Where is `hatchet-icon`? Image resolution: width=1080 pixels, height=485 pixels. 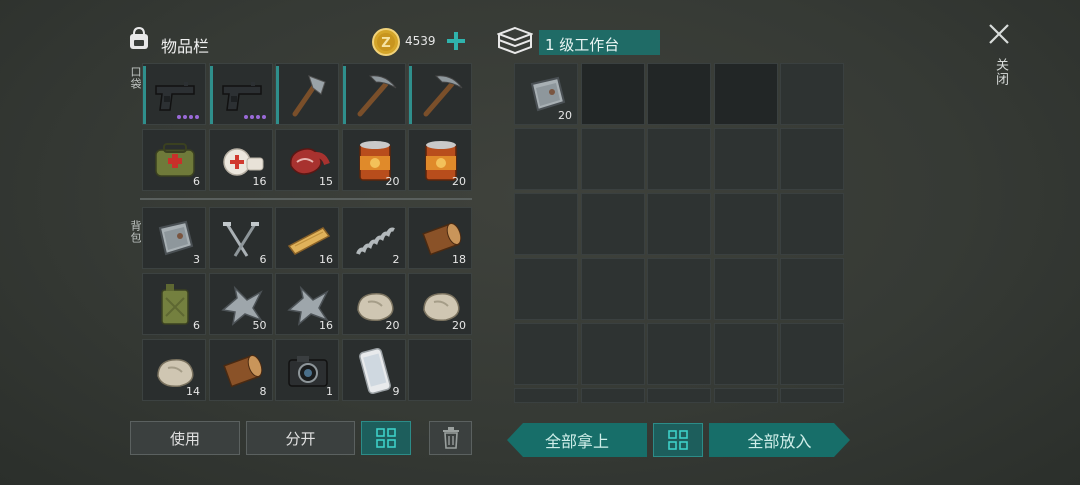
hatchet-icon is located at coordinates (309, 96).